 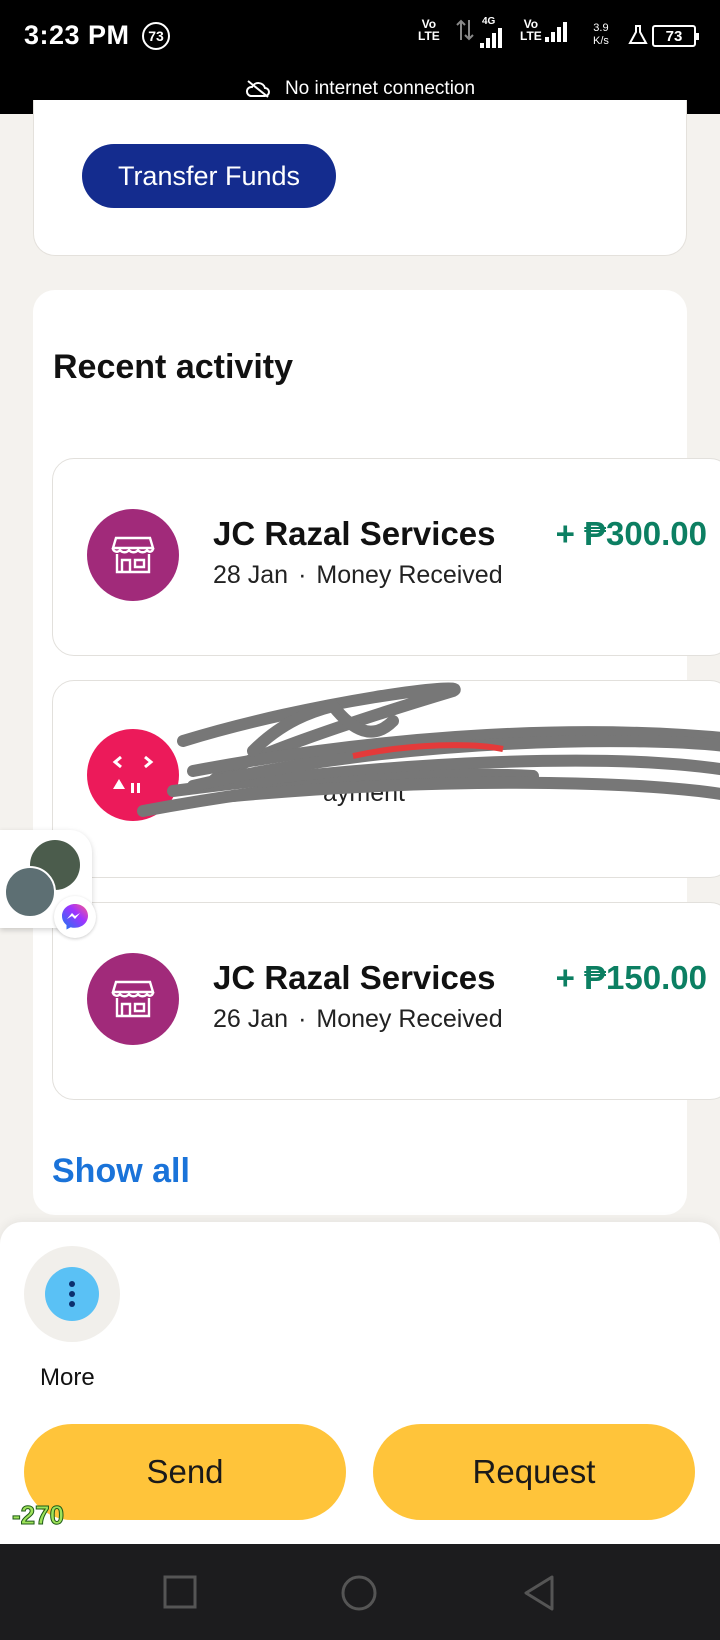 I want to click on cloud-off-icon, so click(x=257, y=89).